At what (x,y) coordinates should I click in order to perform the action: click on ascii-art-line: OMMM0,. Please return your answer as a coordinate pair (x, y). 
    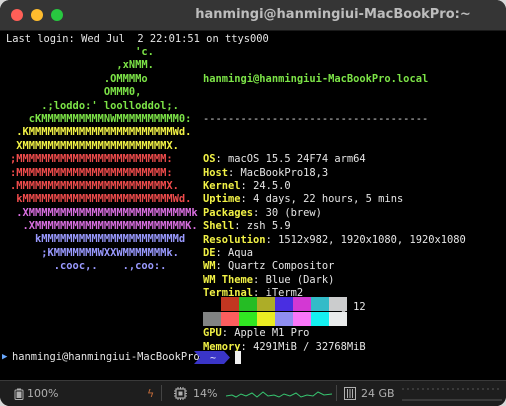
    Looking at the image, I should click on (76, 92).